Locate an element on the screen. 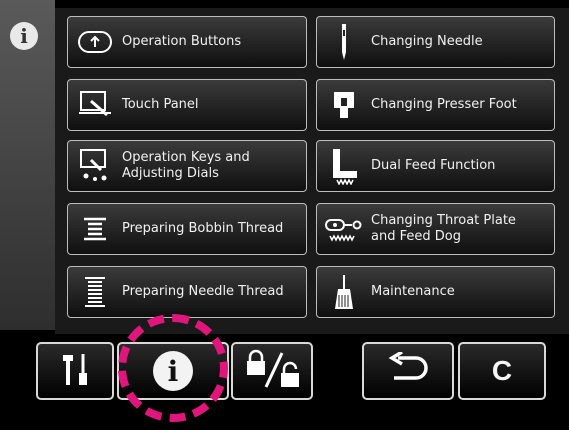  page-margin is located at coordinates (284, 435).